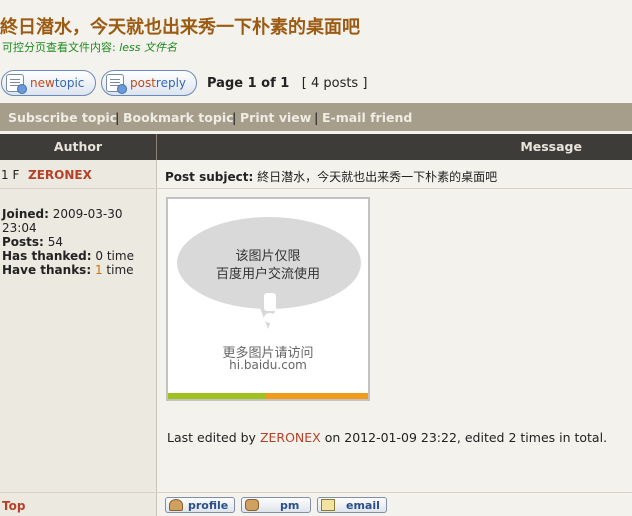 The image size is (632, 516). Describe the element at coordinates (551, 146) in the screenshot. I see `message-column-header: Message` at that location.